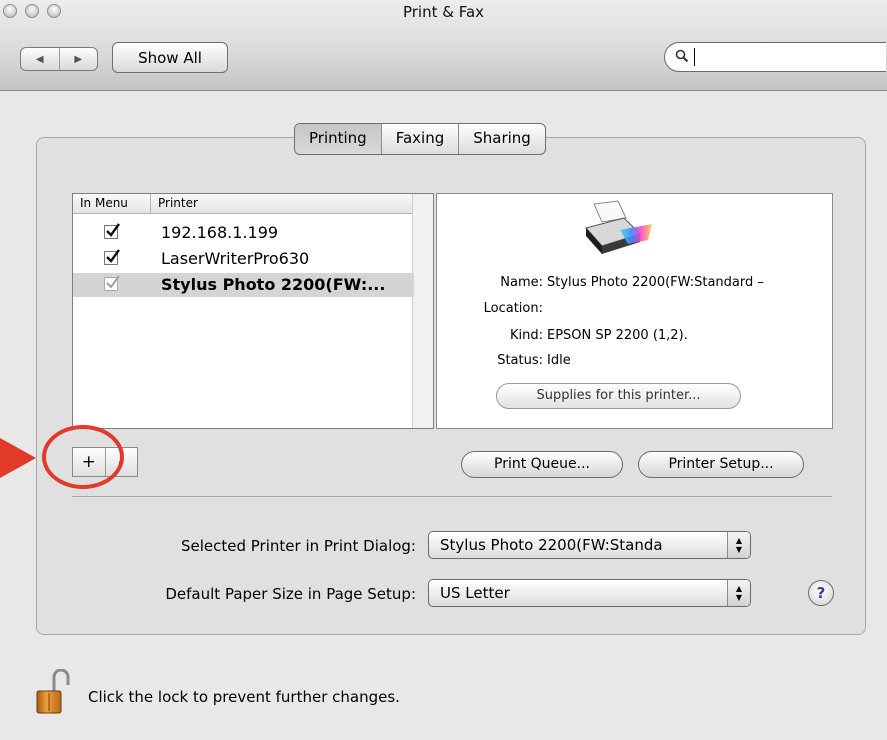 The height and width of the screenshot is (740, 887). I want to click on printer-row: 192.168.1.199, so click(243, 233).